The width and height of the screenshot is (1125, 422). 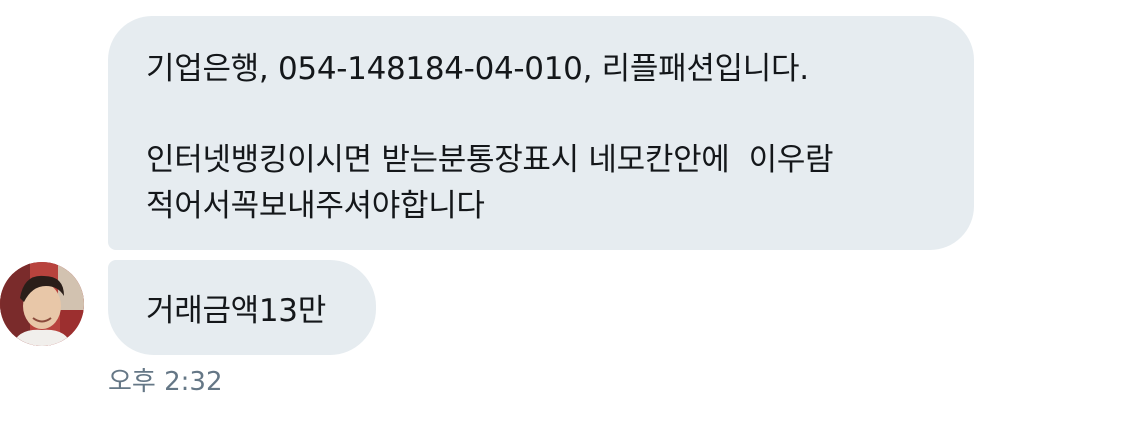 What do you see at coordinates (165, 382) in the screenshot?
I see `message-timestamp: 오후 2:32` at bounding box center [165, 382].